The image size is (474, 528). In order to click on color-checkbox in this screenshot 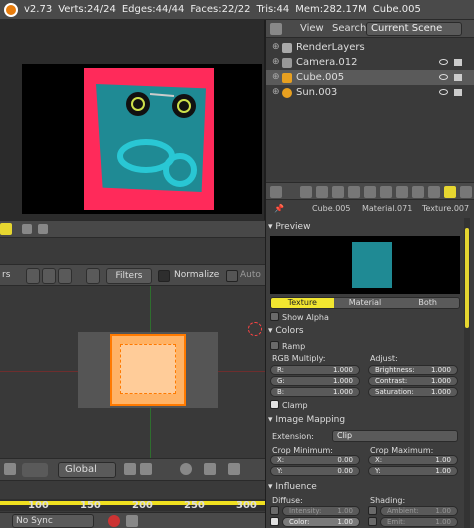, I will do `click(274, 521)`.